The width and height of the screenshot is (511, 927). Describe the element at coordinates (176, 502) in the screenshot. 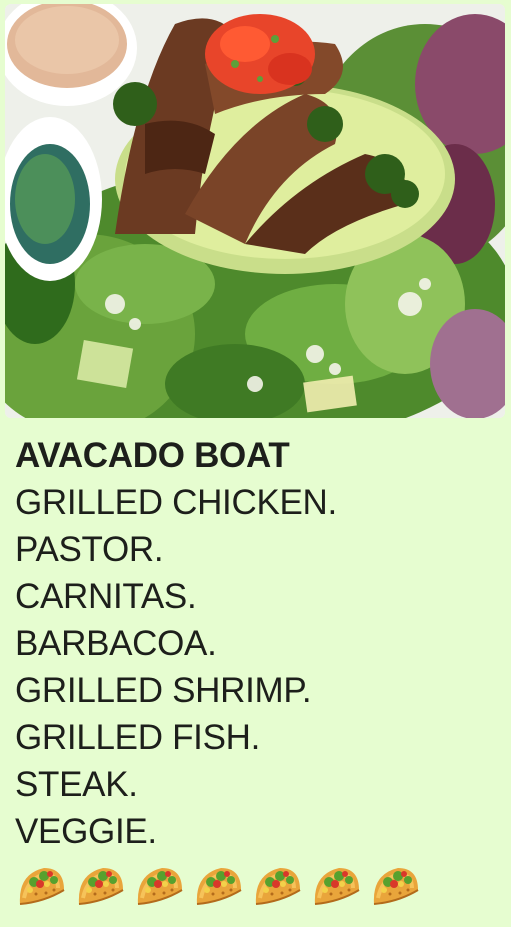

I see `menu-item-grilled-chicken: GRILLED CHICKEN.` at that location.